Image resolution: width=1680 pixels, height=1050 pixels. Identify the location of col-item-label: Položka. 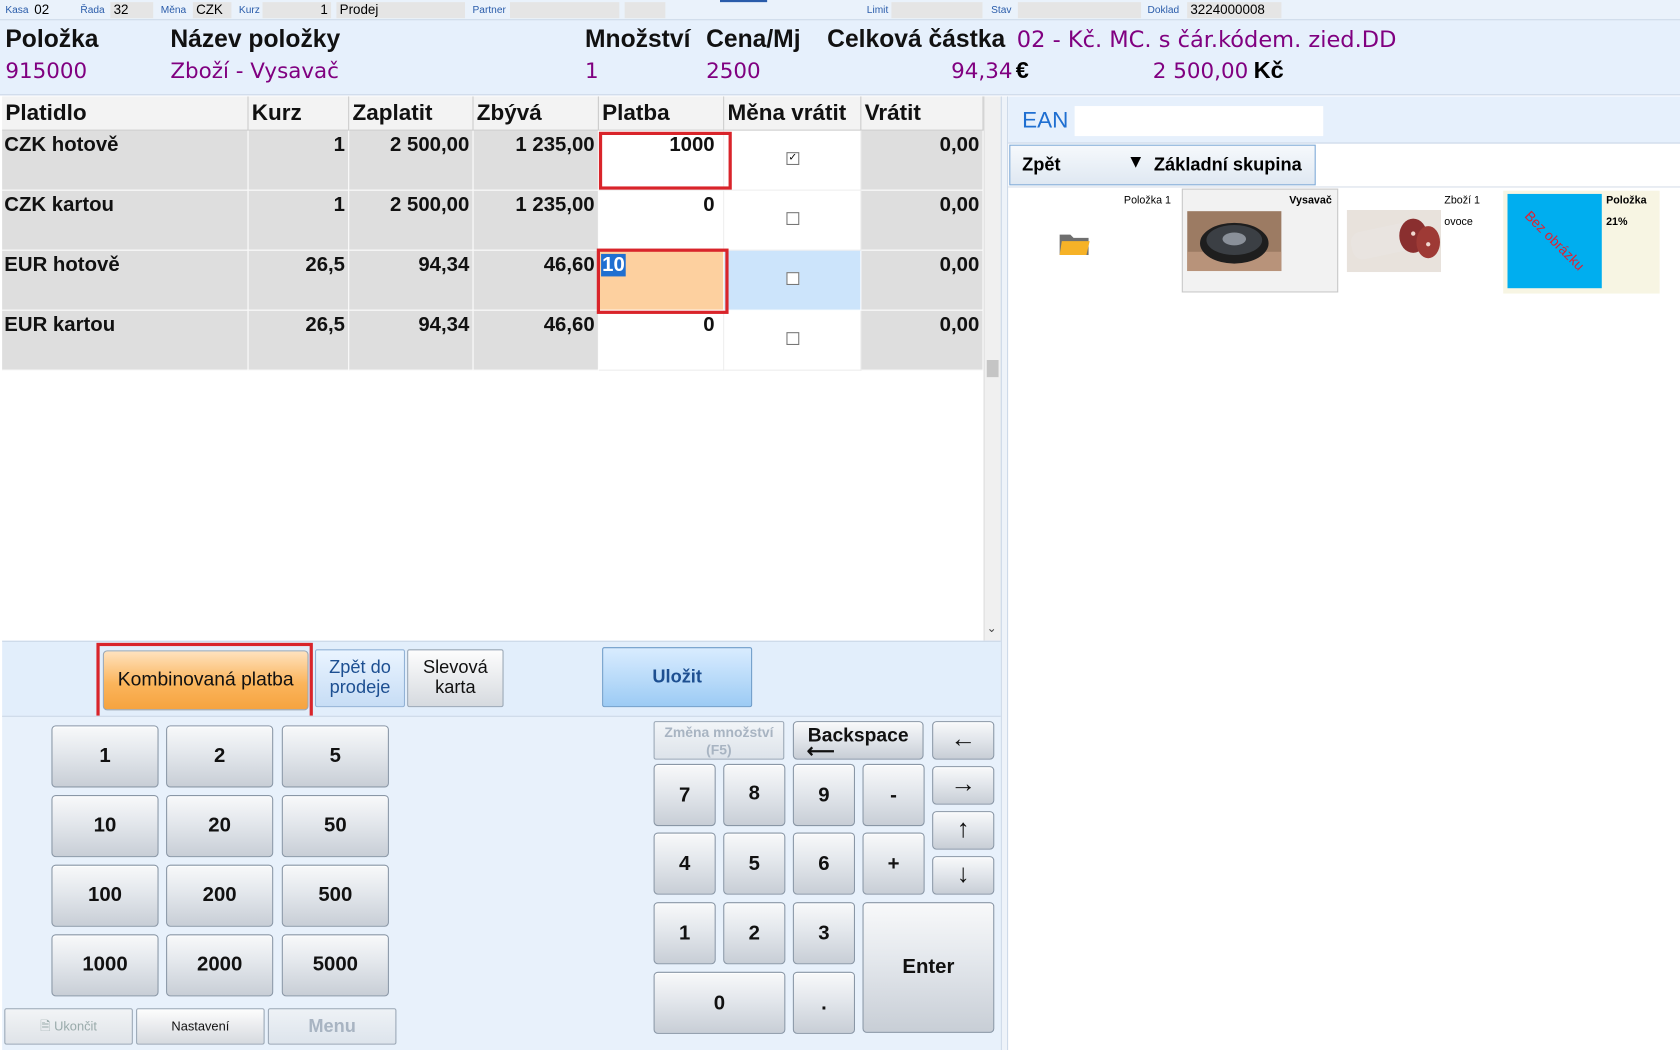
(52, 38).